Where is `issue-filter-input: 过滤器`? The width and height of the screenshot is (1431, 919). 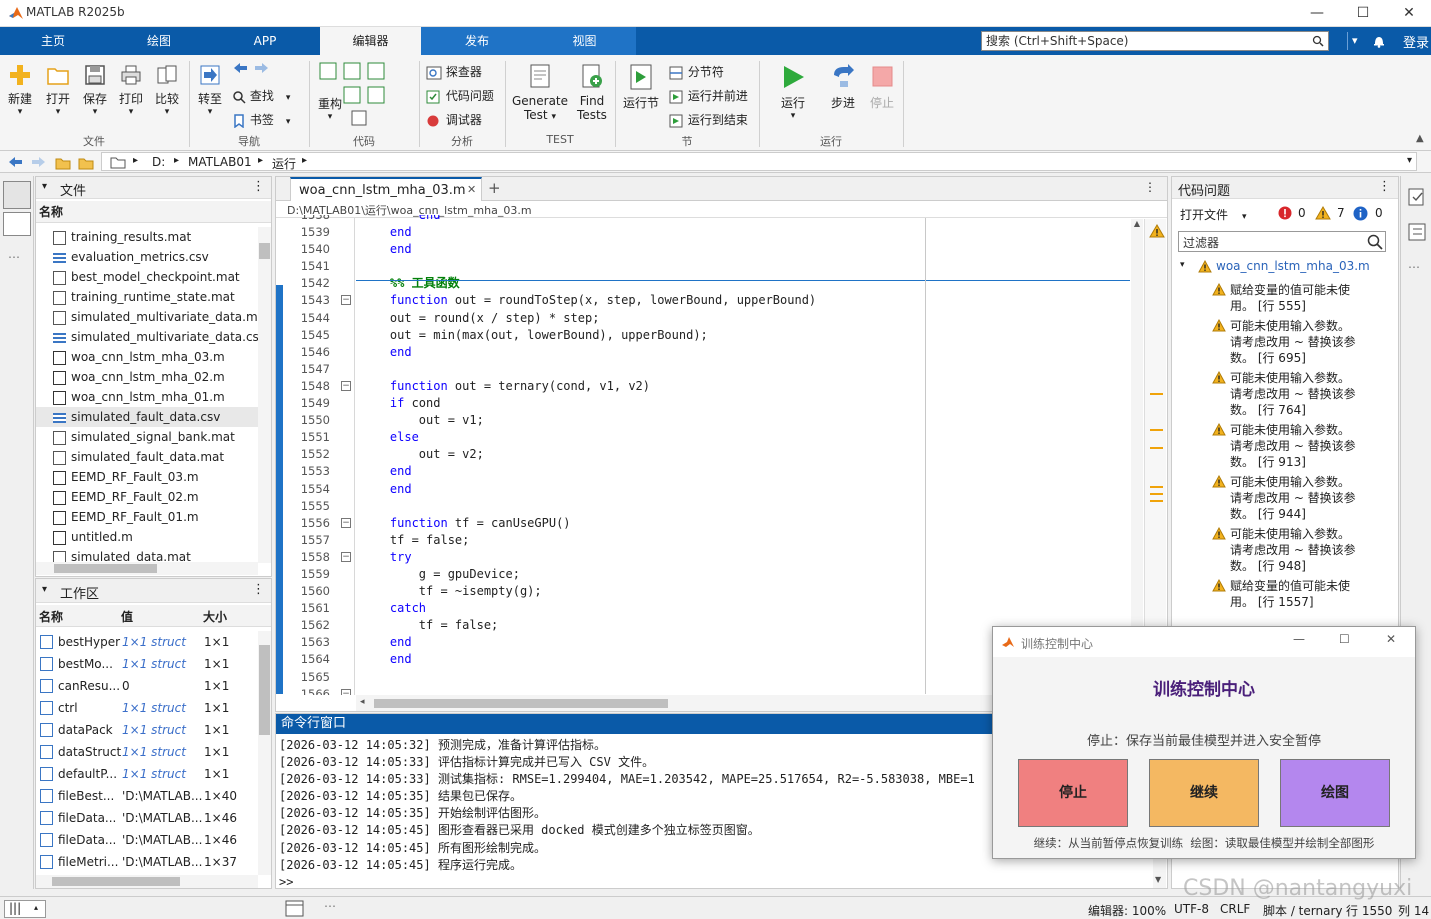 issue-filter-input: 过滤器 is located at coordinates (1282, 241).